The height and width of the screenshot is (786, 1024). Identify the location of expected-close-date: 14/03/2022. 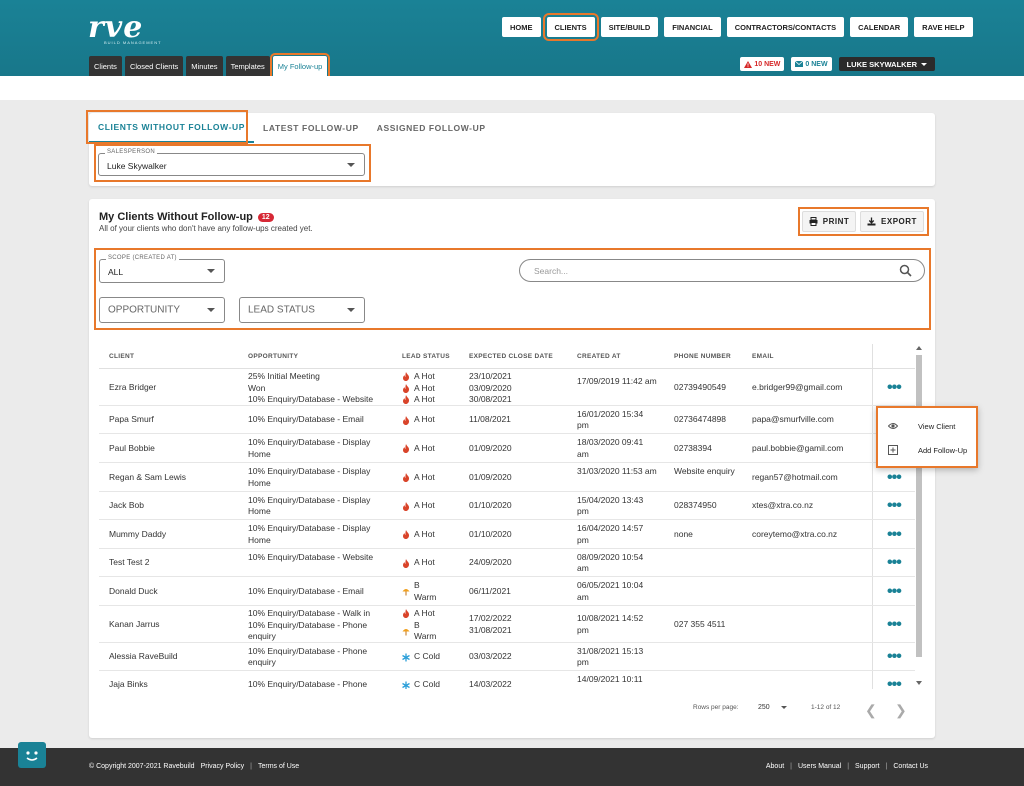
(516, 684).